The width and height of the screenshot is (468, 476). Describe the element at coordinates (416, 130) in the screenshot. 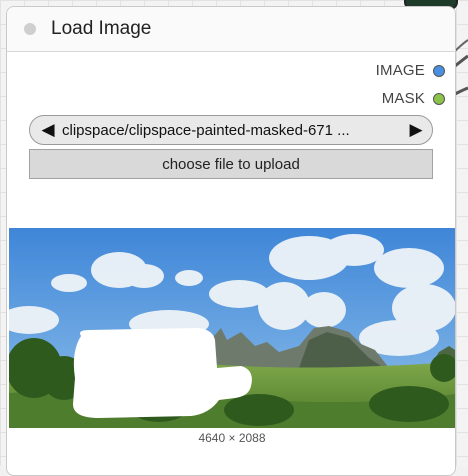

I see `triangle-right-icon: ▶` at that location.